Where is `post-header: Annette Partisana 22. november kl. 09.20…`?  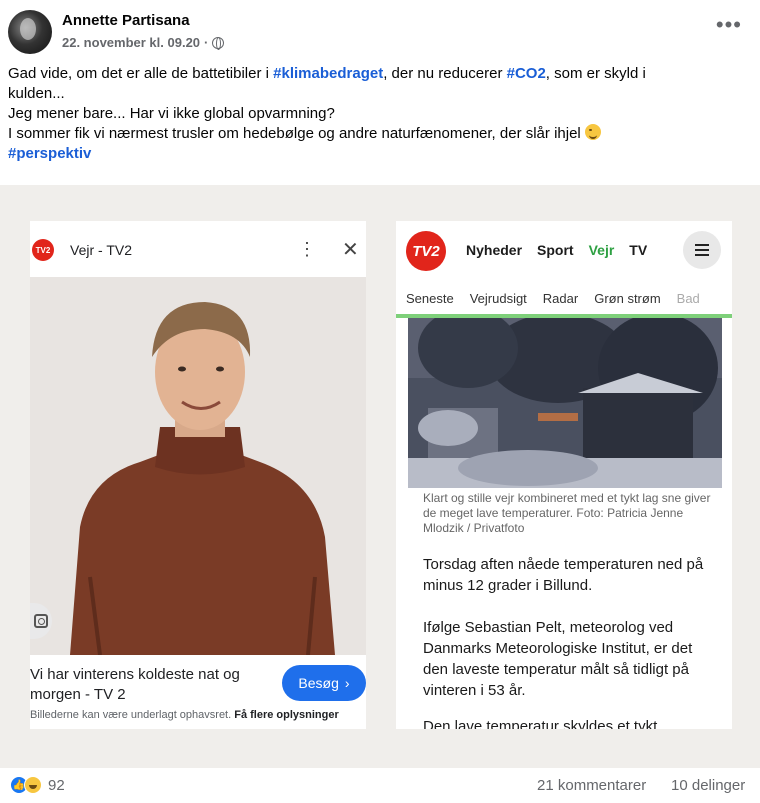
post-header: Annette Partisana 22. november kl. 09.20… is located at coordinates (380, 30).